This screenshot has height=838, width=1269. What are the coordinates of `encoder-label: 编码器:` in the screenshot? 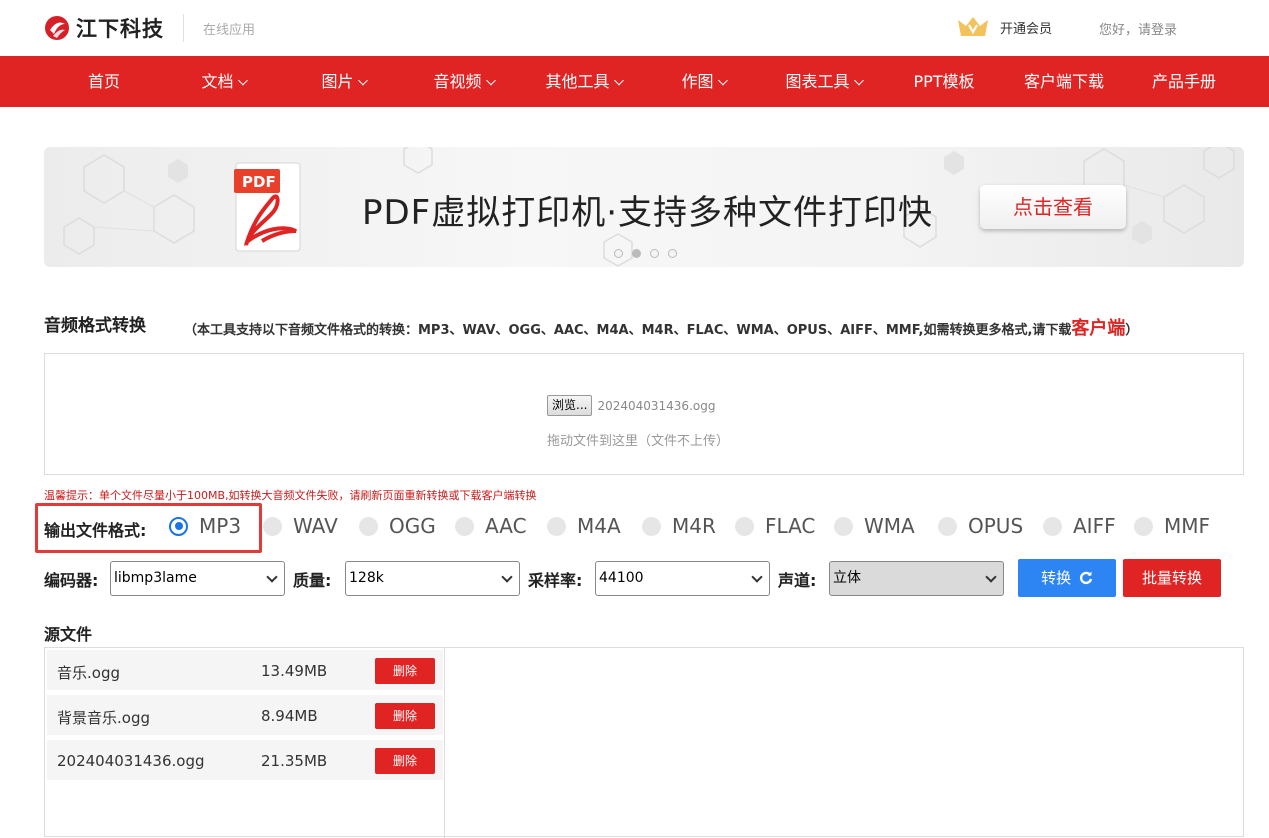 It's located at (71, 580).